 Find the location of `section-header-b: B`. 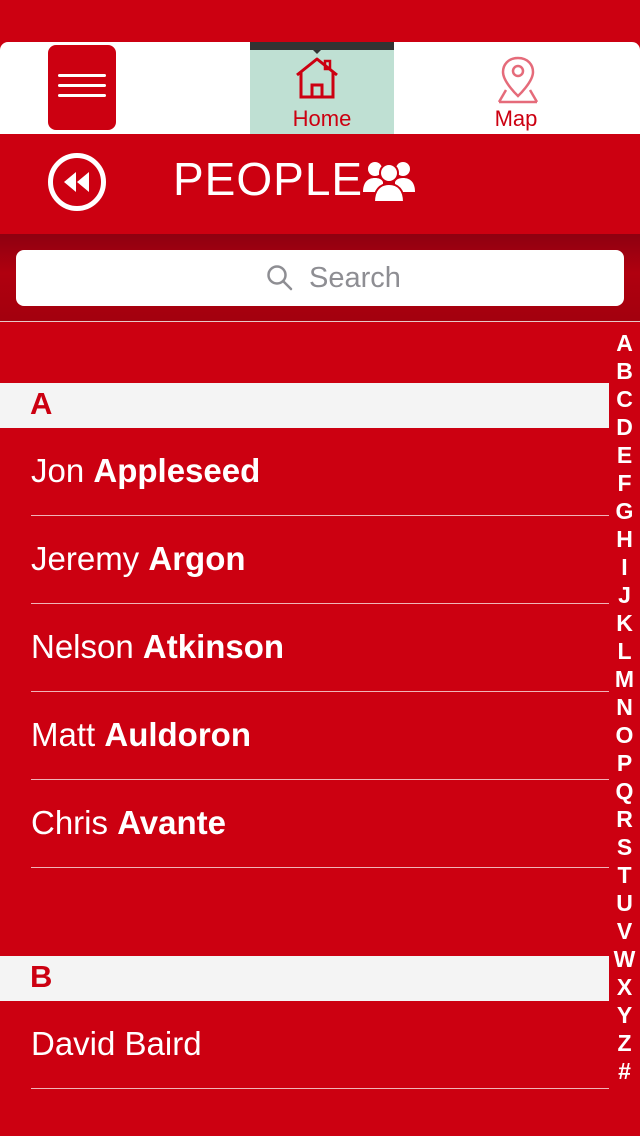

section-header-b: B is located at coordinates (304, 978).